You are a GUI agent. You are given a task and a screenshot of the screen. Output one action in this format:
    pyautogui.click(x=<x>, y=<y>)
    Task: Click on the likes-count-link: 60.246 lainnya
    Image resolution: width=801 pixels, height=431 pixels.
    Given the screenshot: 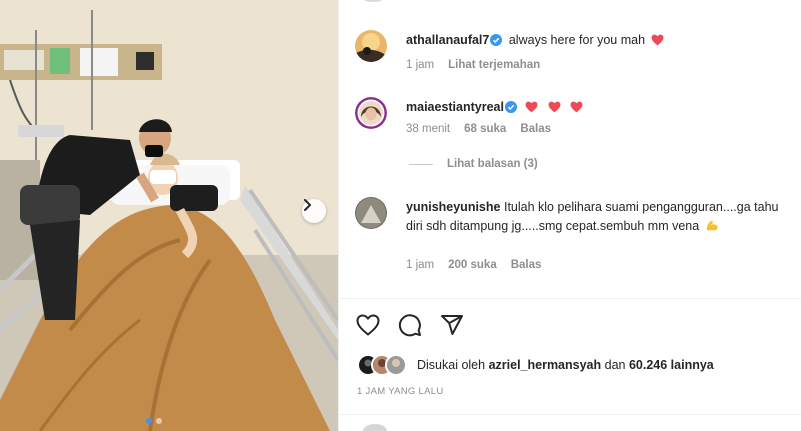 What is the action you would take?
    pyautogui.click(x=671, y=365)
    